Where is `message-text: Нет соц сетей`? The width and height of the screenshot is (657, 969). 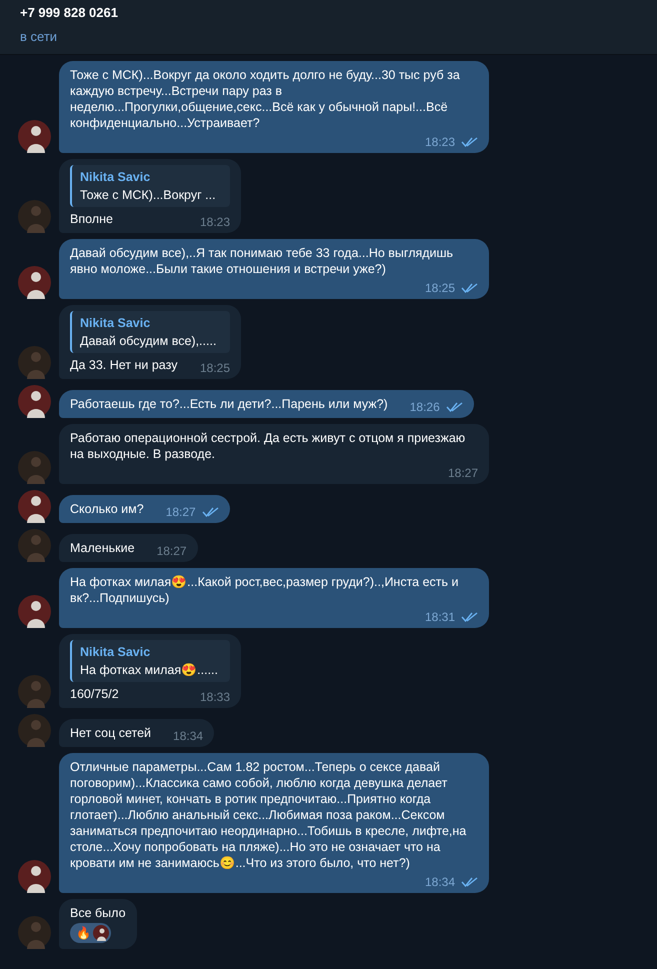
message-text: Нет соц сетей is located at coordinates (111, 733).